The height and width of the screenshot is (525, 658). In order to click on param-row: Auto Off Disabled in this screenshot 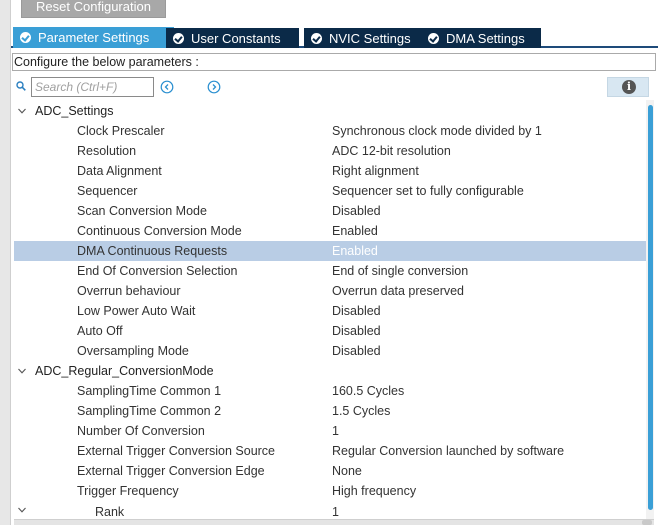, I will do `click(330, 331)`.